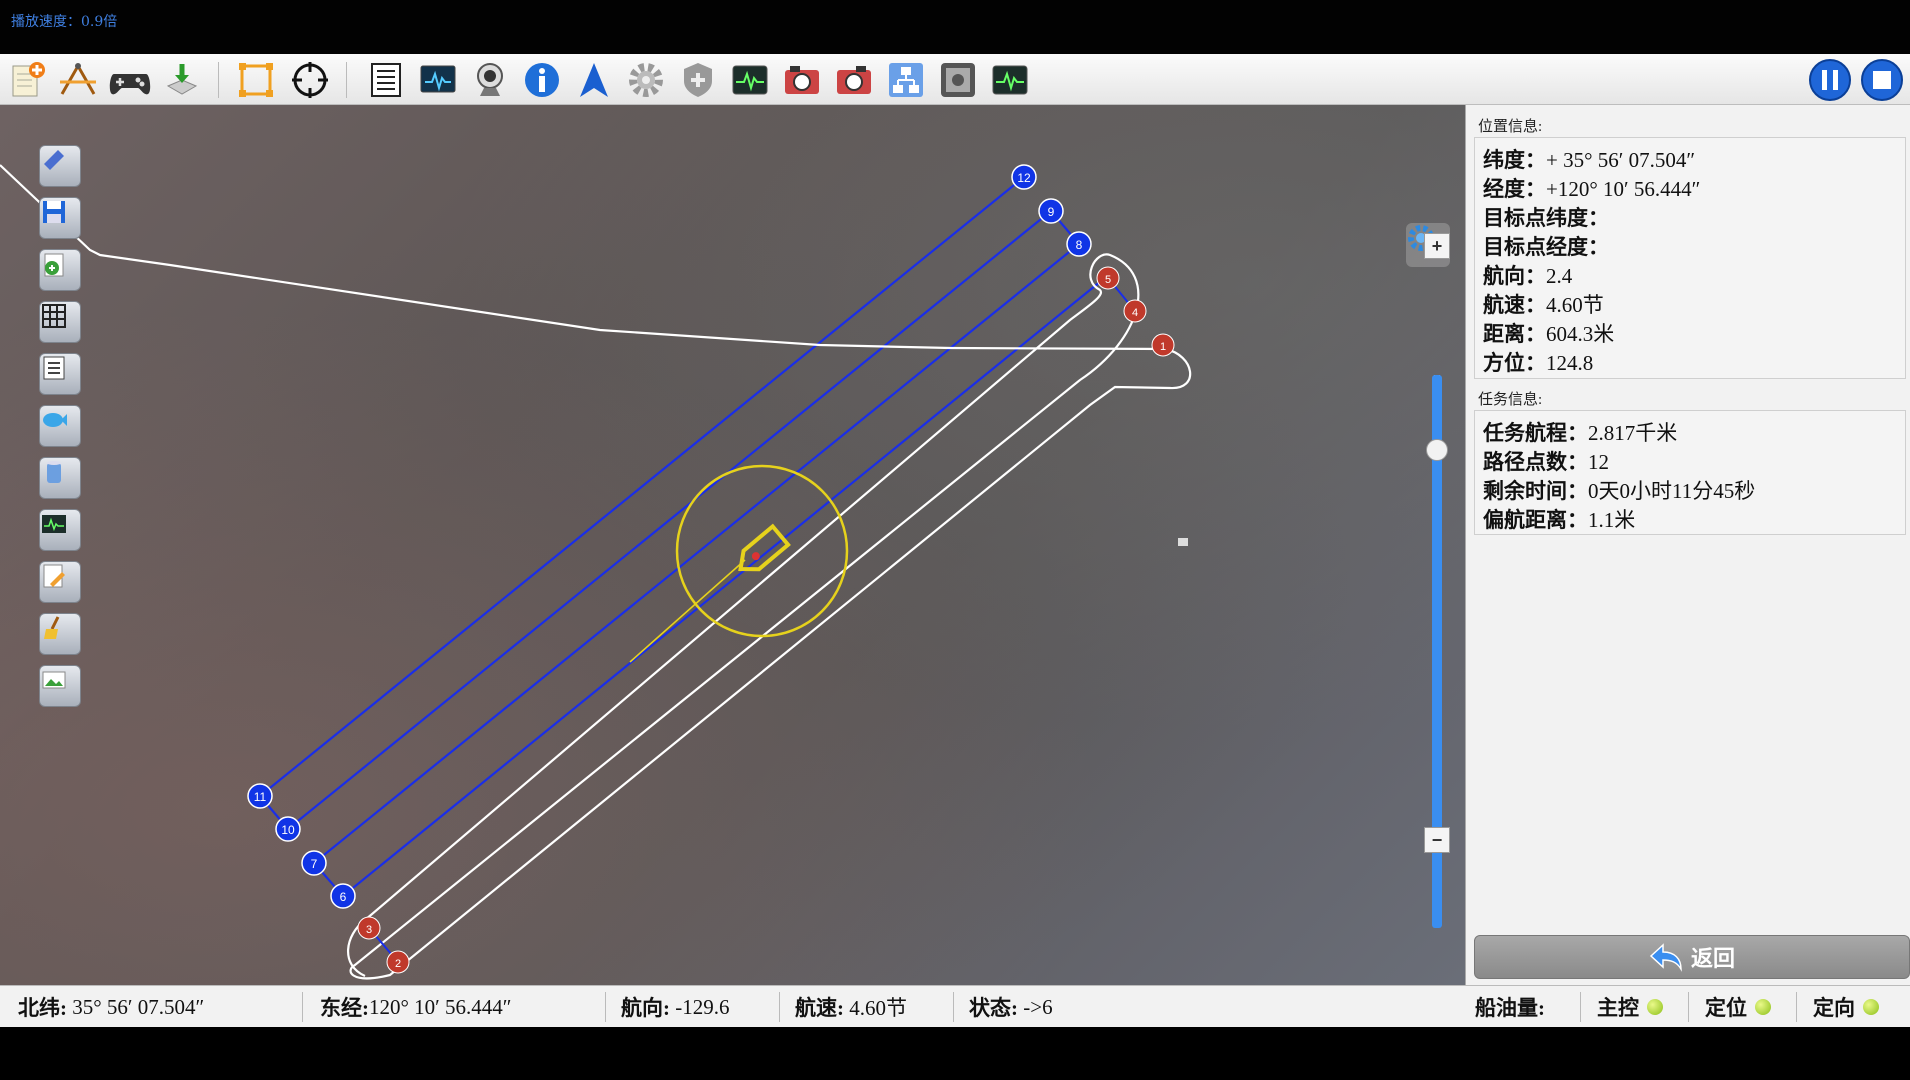  What do you see at coordinates (762, 551) in the screenshot?
I see `current-position-circle` at bounding box center [762, 551].